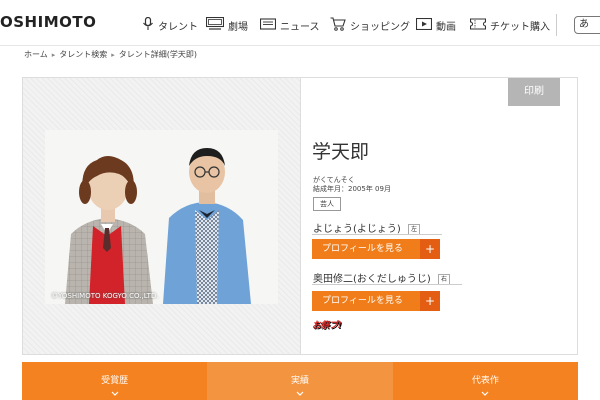  Describe the element at coordinates (268, 25) in the screenshot. I see `news-icon` at that location.